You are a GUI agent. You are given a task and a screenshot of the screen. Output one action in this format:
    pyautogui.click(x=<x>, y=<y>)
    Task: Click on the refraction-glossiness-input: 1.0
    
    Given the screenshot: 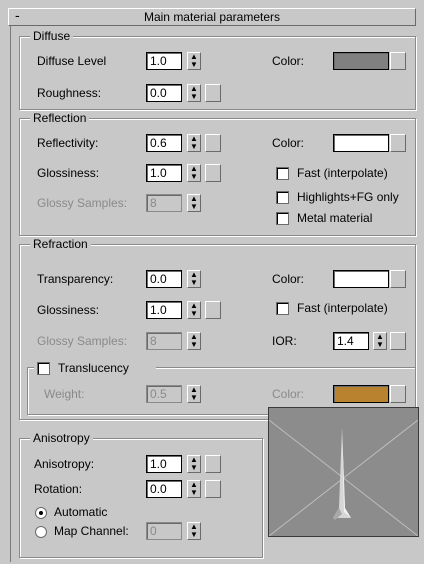 What is the action you would take?
    pyautogui.click(x=164, y=310)
    